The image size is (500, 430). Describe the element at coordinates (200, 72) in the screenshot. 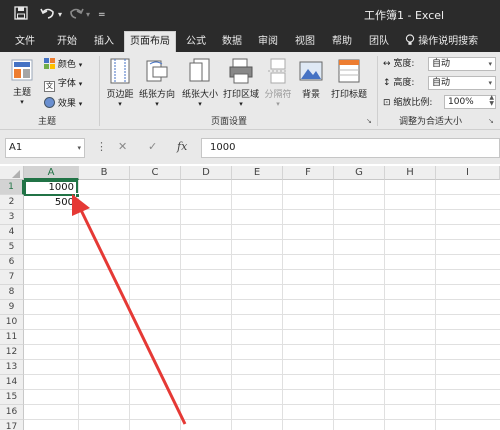

I see `paper-size-icon` at that location.